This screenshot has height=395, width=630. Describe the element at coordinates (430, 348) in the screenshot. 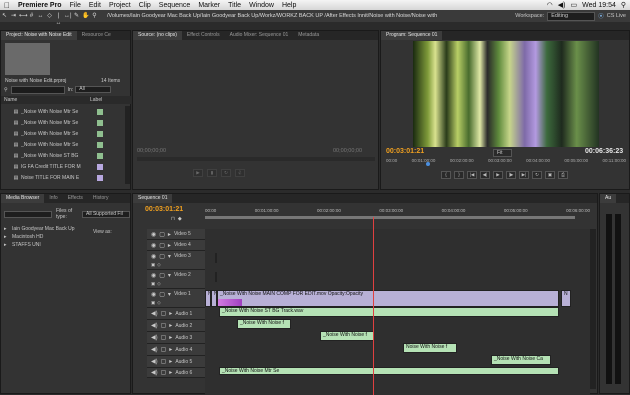

I see `audio4-clip: Noise With Noise f` at that location.